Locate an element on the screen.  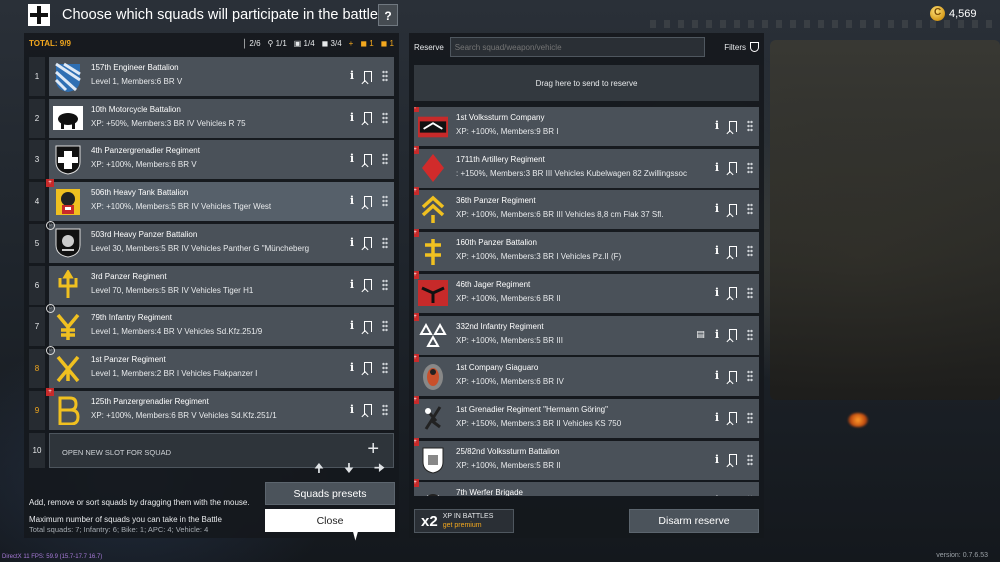
plus-icon: + is located at coordinates (373, 449).